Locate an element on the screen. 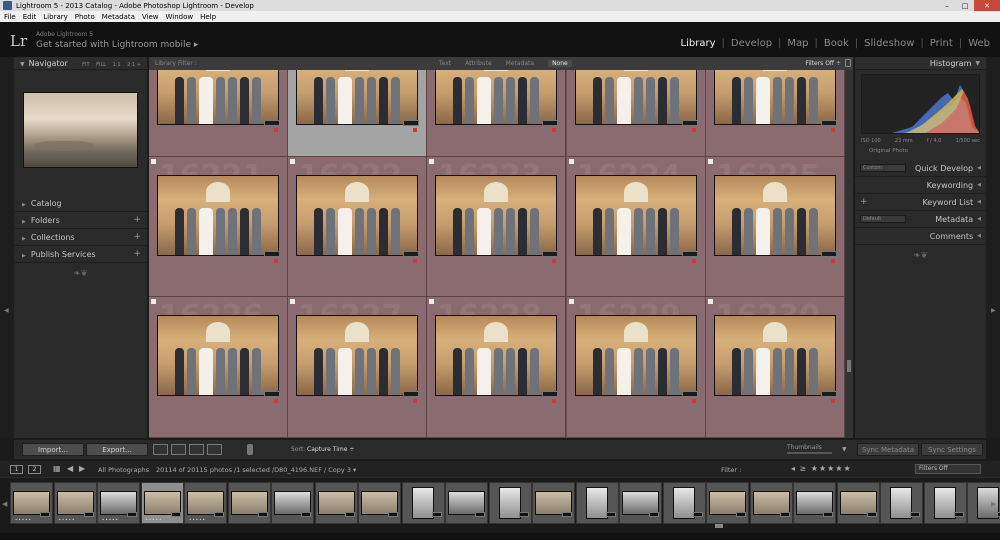 The image size is (1000, 540). filmstrip-scrollbar is located at coordinates (500, 536).